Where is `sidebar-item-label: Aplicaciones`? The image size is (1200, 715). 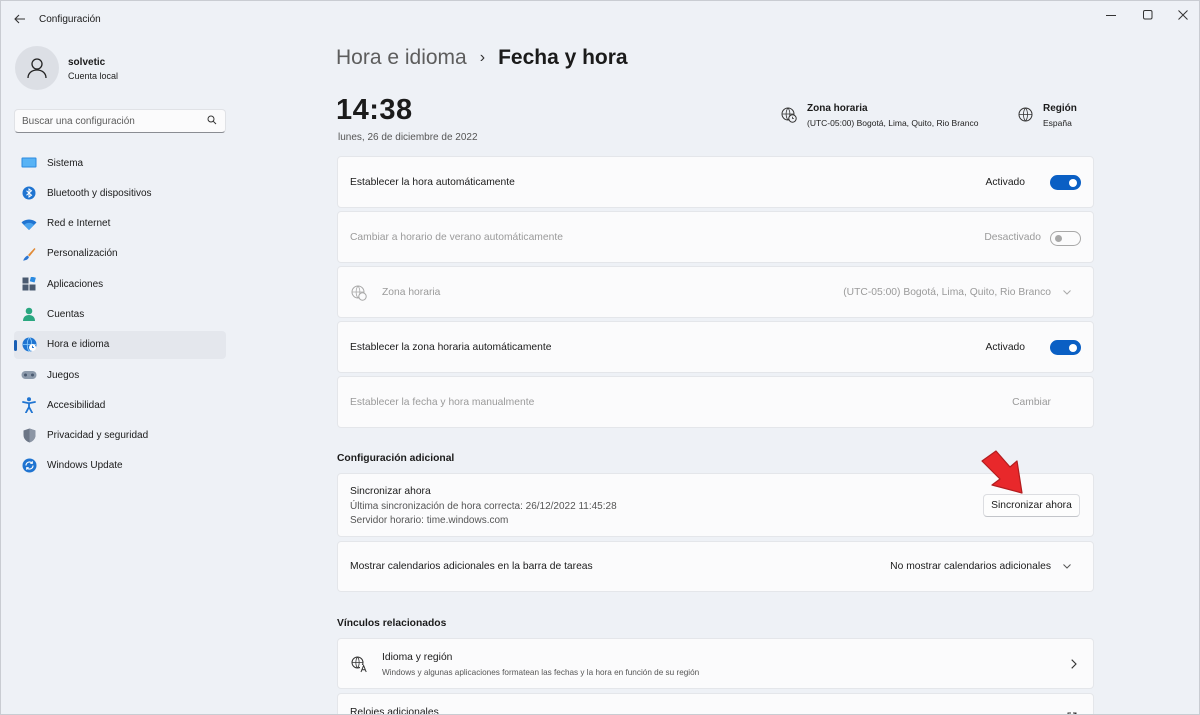 sidebar-item-label: Aplicaciones is located at coordinates (75, 284).